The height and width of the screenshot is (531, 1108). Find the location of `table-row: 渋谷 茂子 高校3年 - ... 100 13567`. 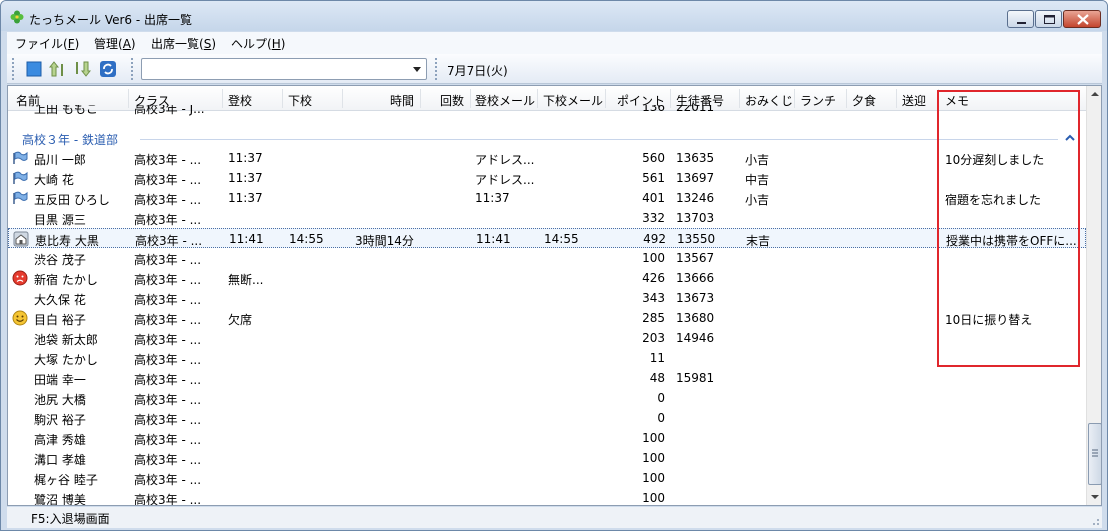

table-row: 渋谷 茂子 高校3年 - ... 100 13567 is located at coordinates (547, 258).